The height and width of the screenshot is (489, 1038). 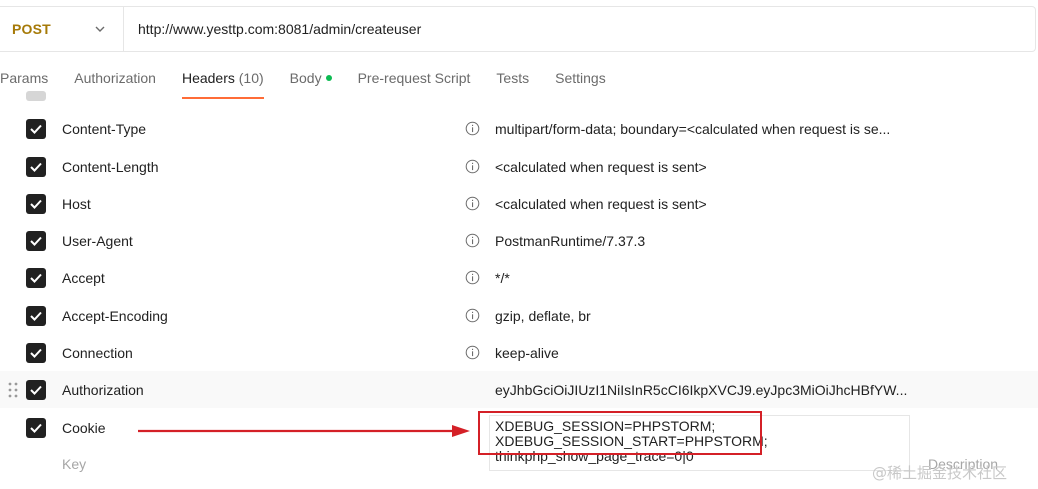 I want to click on header-row: Accept-Encoding gzip, deflate, br, so click(x=519, y=315).